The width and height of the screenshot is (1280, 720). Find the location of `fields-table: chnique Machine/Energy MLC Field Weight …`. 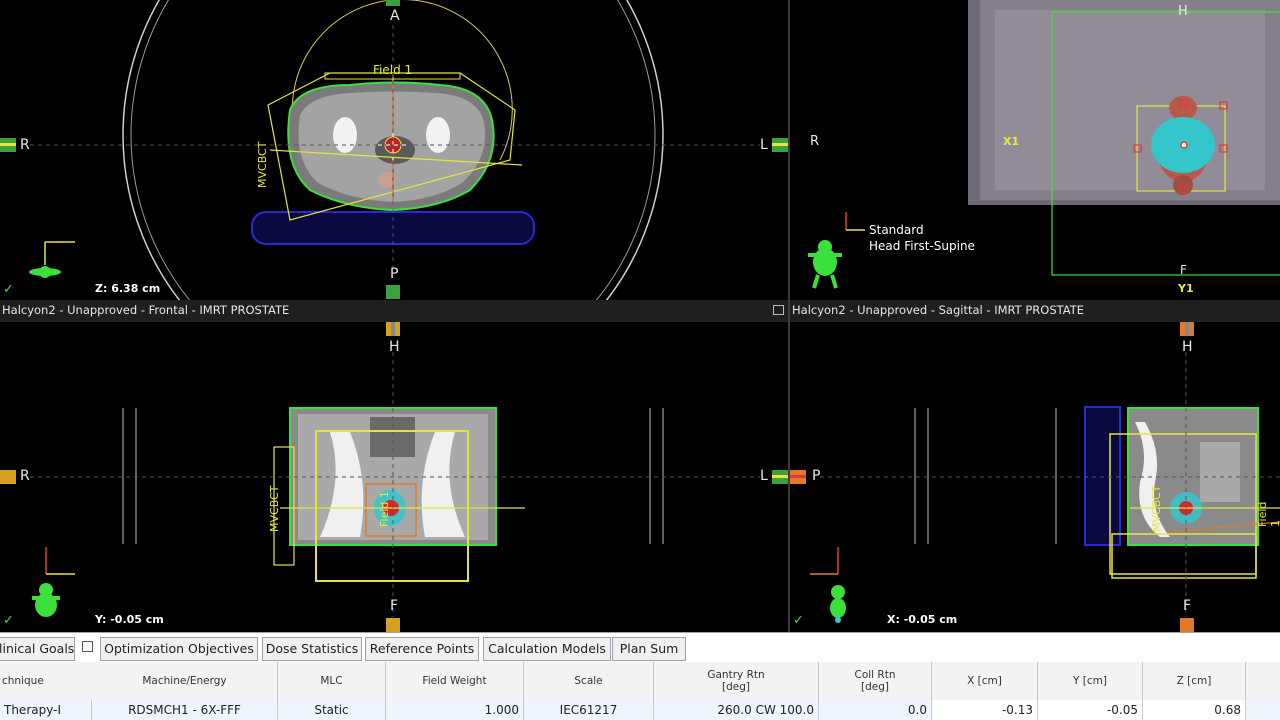

fields-table: chnique Machine/Energy MLC Field Weight … is located at coordinates (640, 691).